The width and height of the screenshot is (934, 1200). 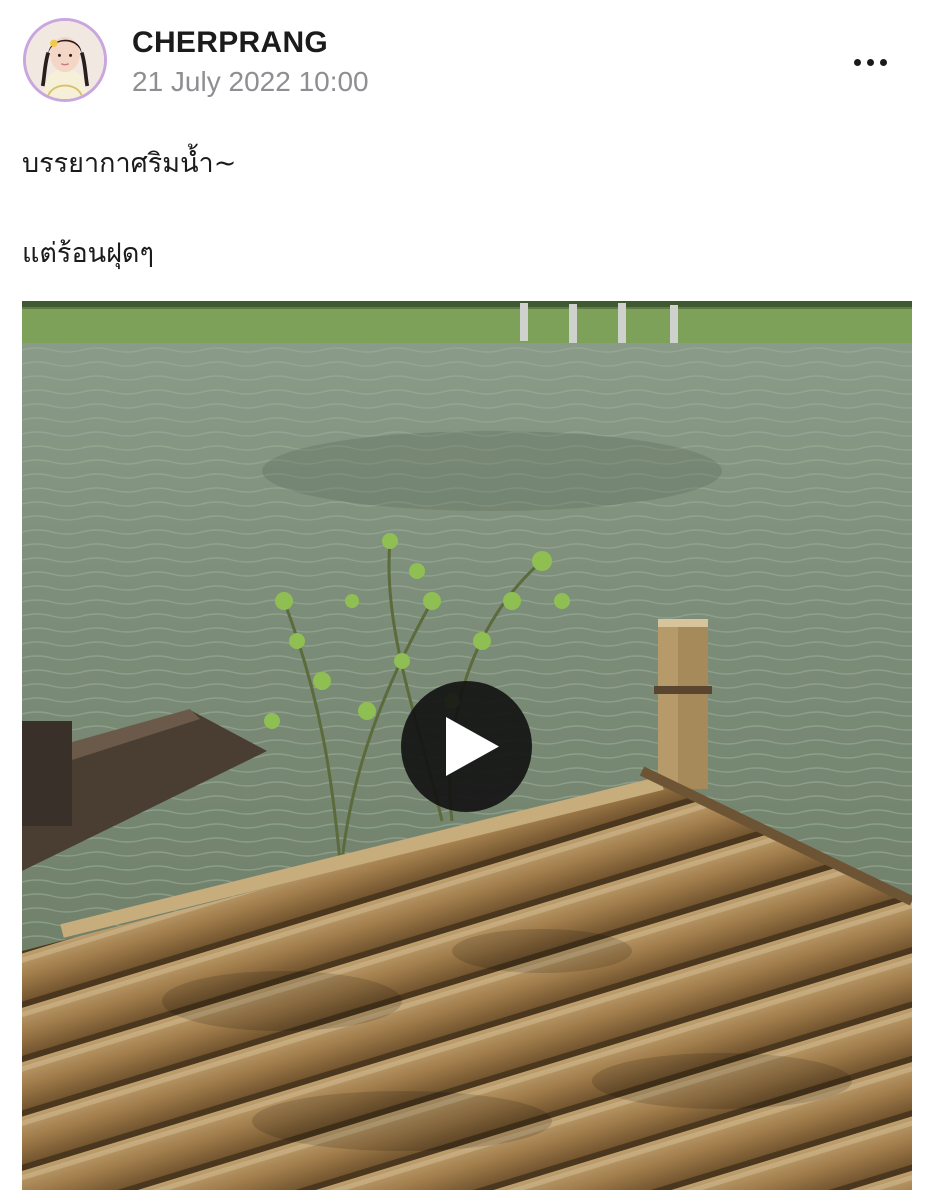 I want to click on post-caption-line: แต่ร้อนฝุดๆ, so click(x=88, y=253).